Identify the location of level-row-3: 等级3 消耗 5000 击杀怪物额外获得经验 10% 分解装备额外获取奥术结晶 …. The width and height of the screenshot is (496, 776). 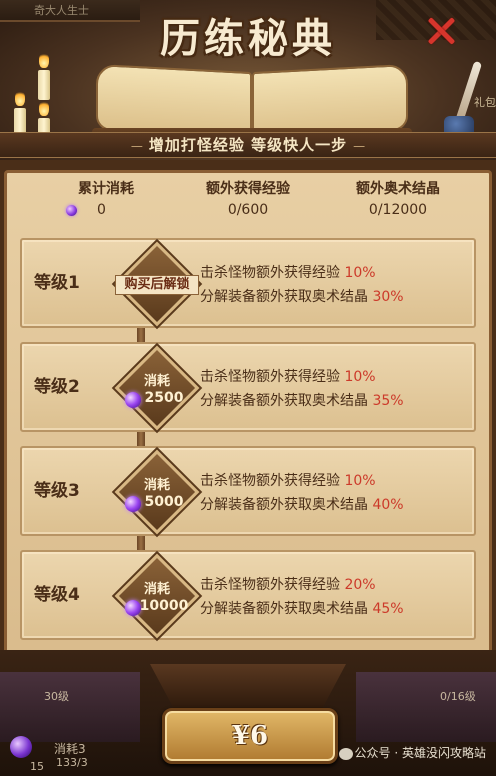
(248, 491).